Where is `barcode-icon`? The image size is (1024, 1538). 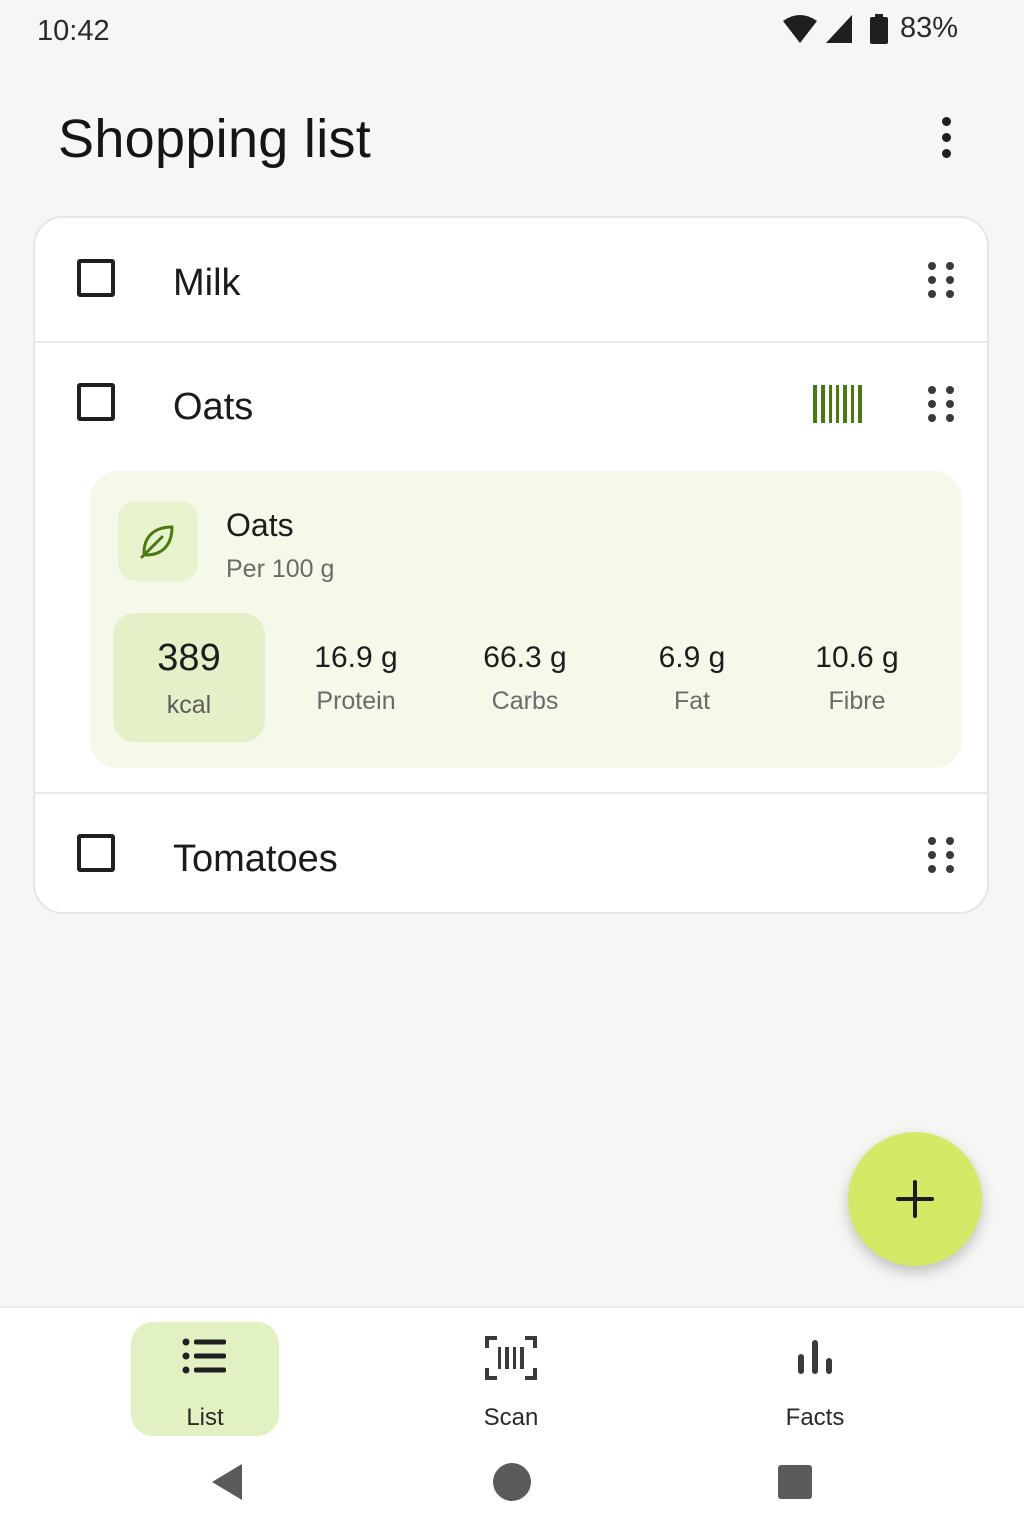
barcode-icon is located at coordinates (839, 405).